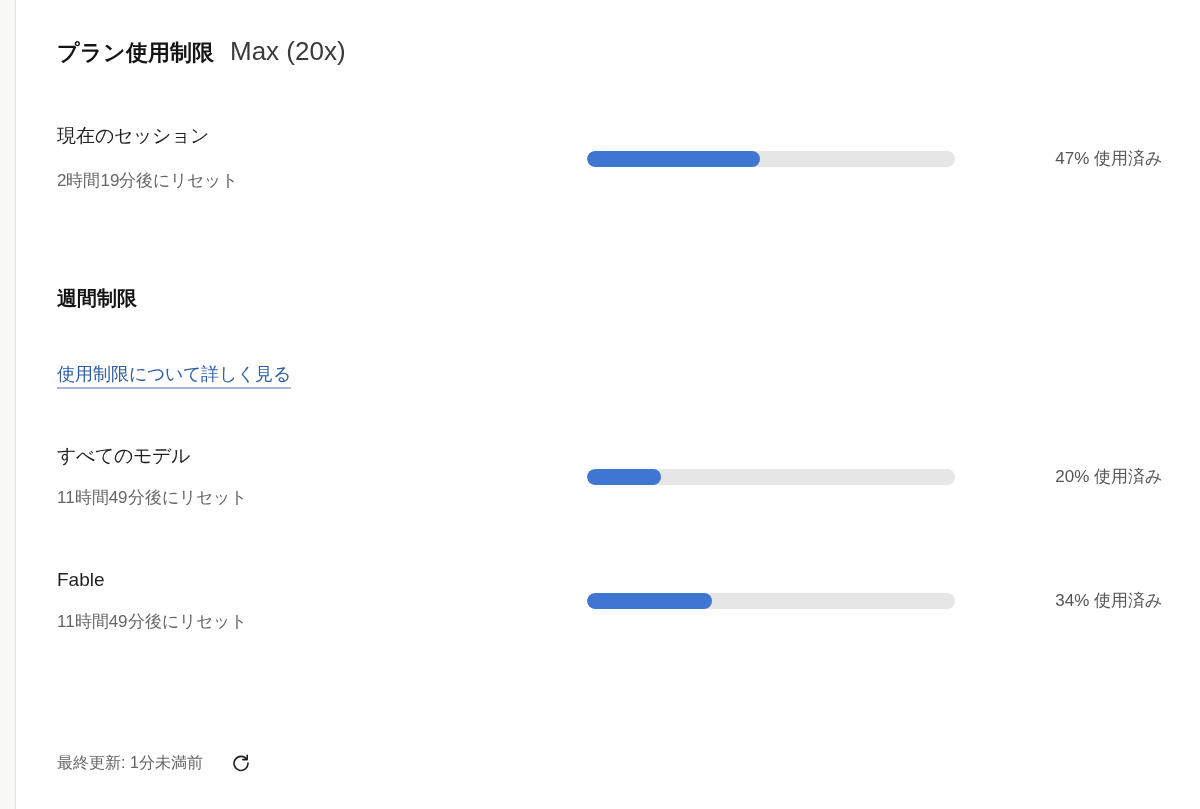  What do you see at coordinates (97, 298) in the screenshot?
I see `section-title: 週間制限` at bounding box center [97, 298].